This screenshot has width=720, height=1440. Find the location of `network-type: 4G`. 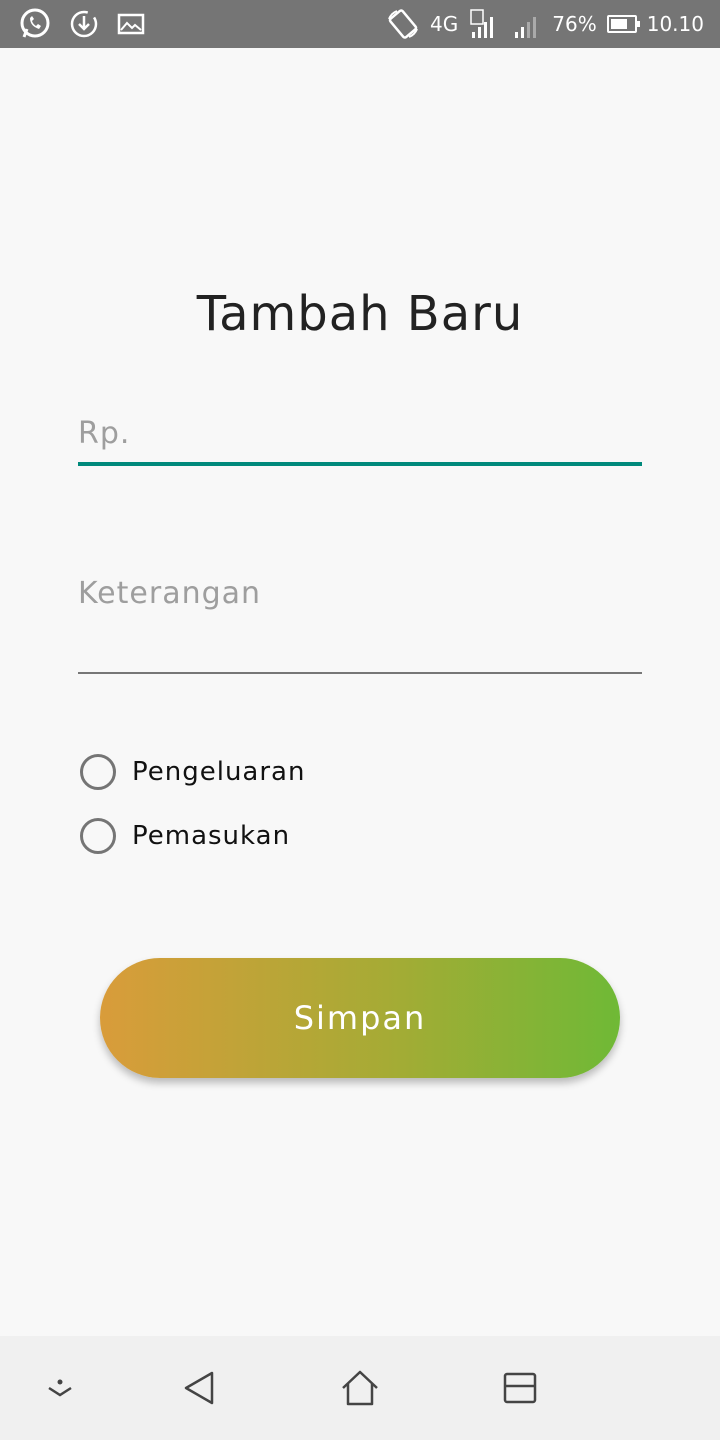

network-type: 4G is located at coordinates (444, 24).